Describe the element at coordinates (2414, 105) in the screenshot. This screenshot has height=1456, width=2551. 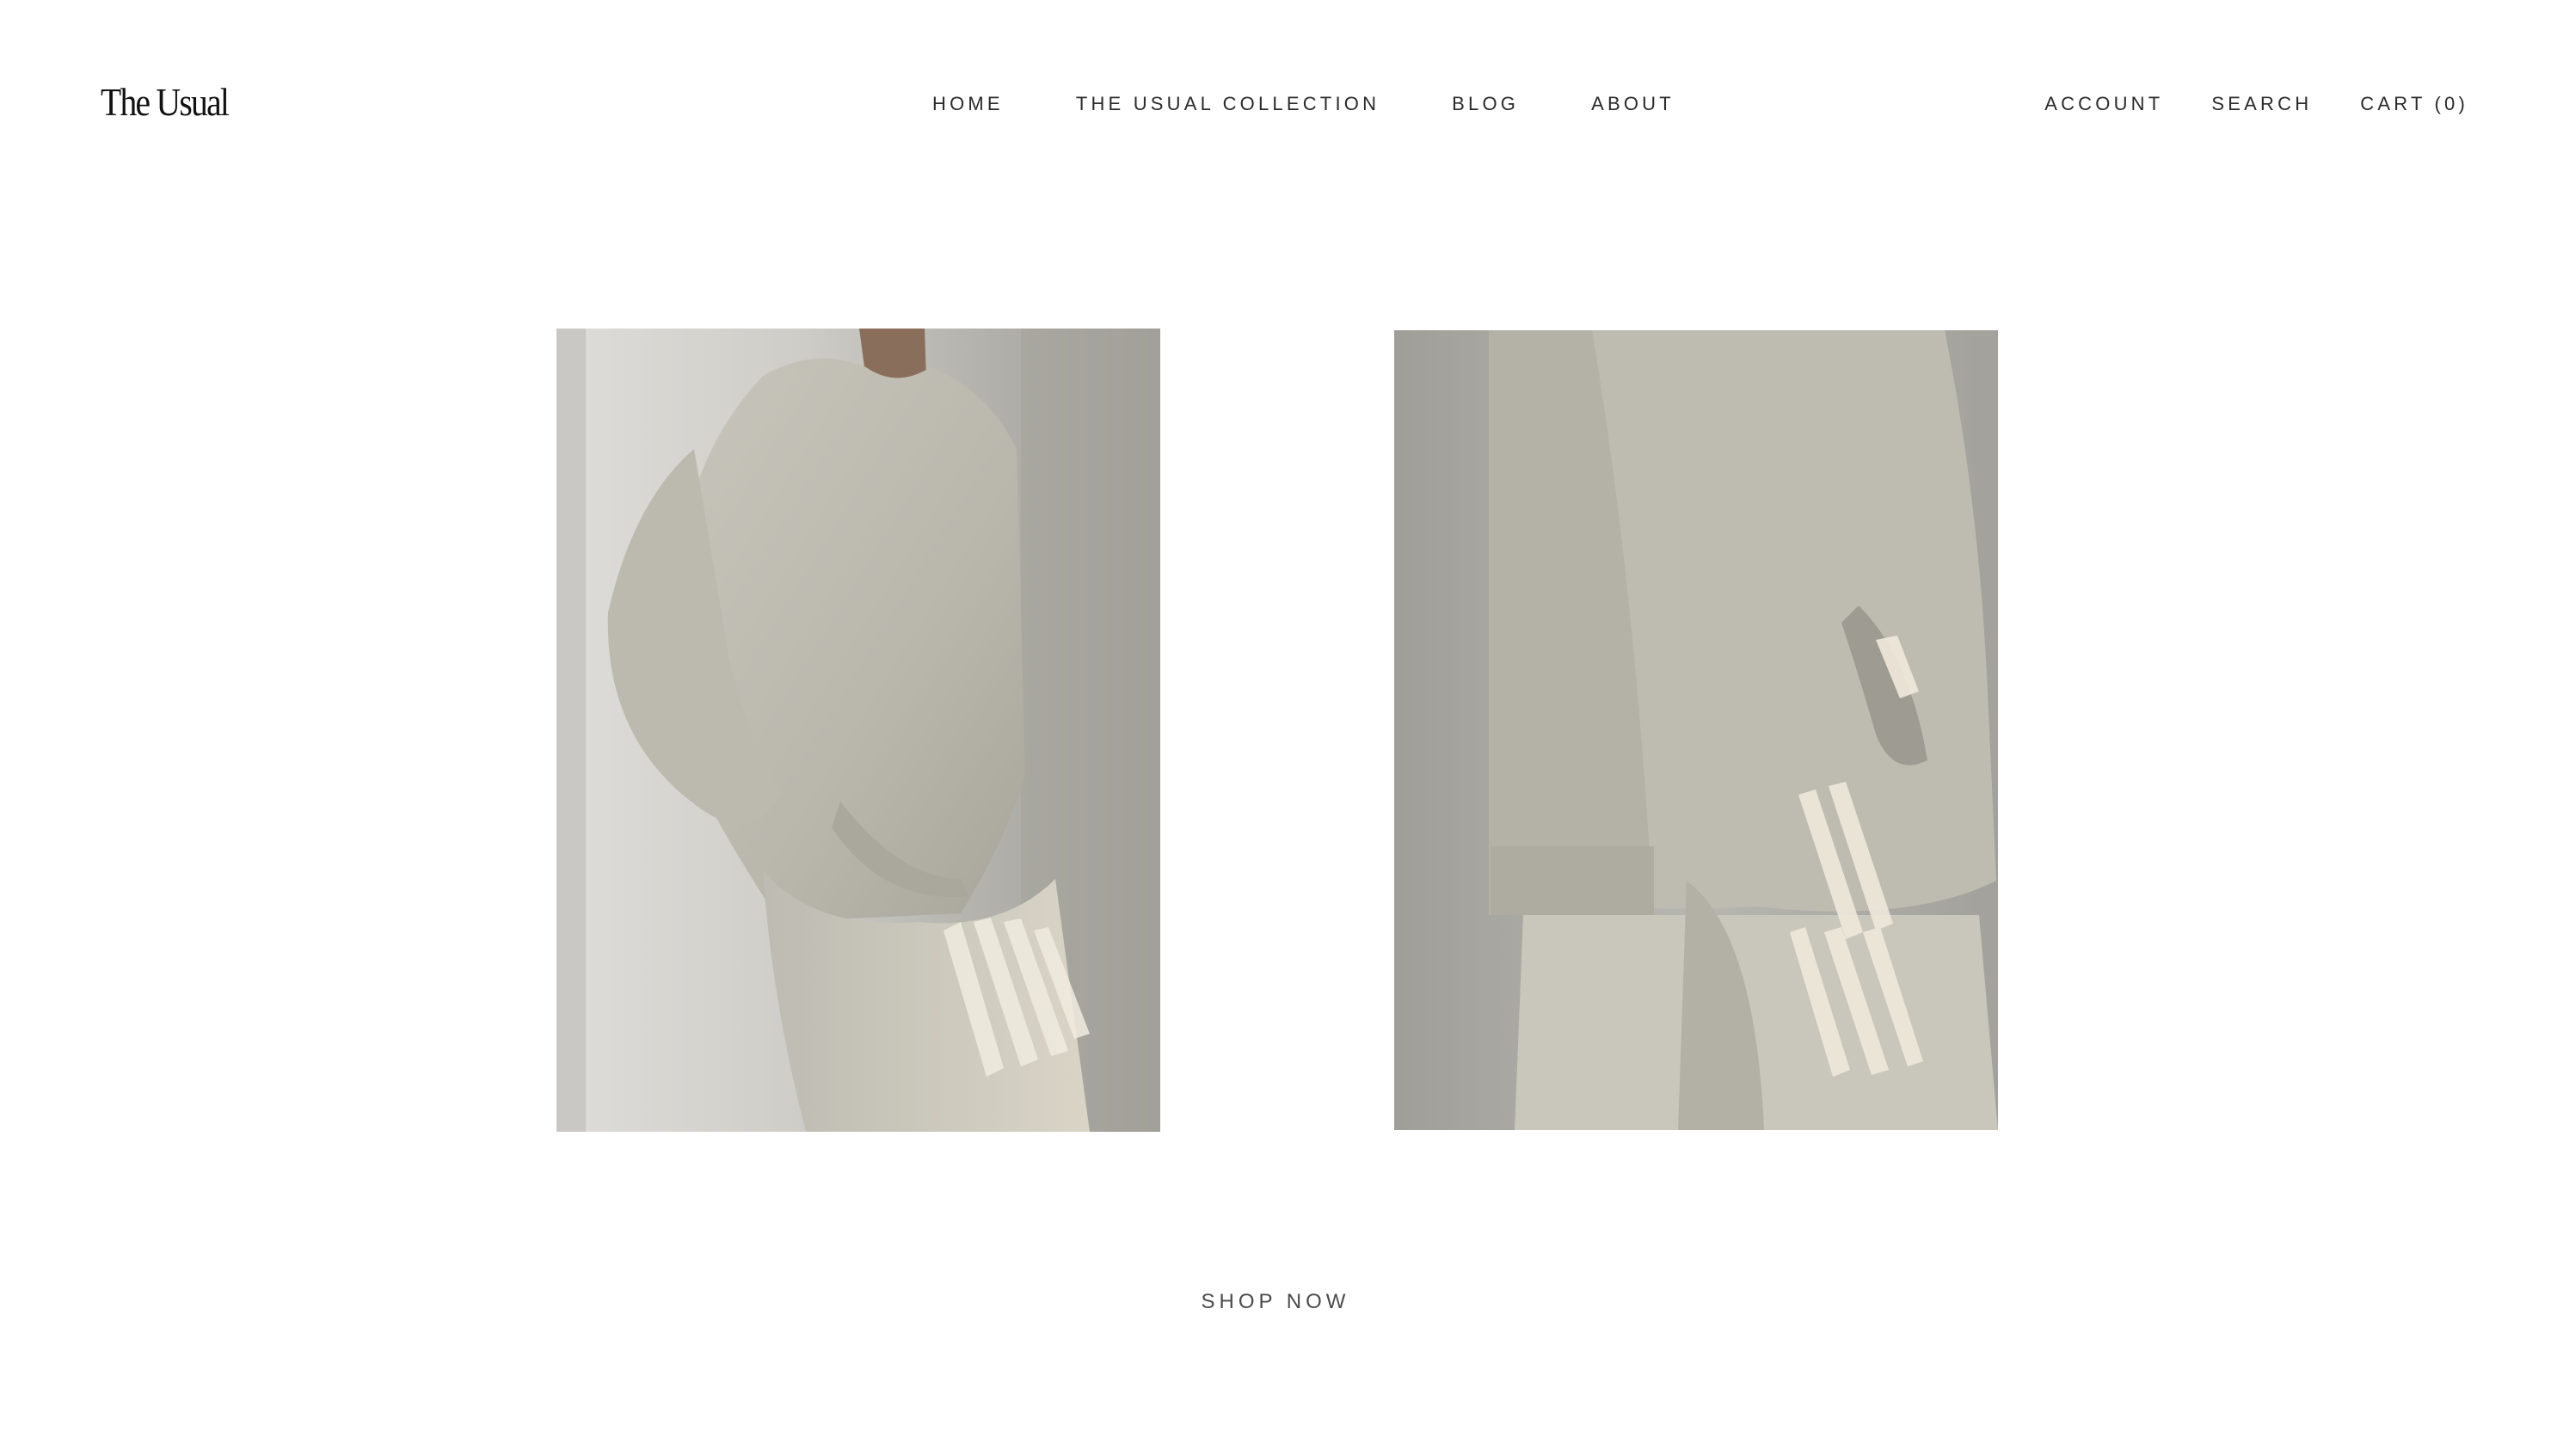
I see `cart-link: CART (0)` at that location.